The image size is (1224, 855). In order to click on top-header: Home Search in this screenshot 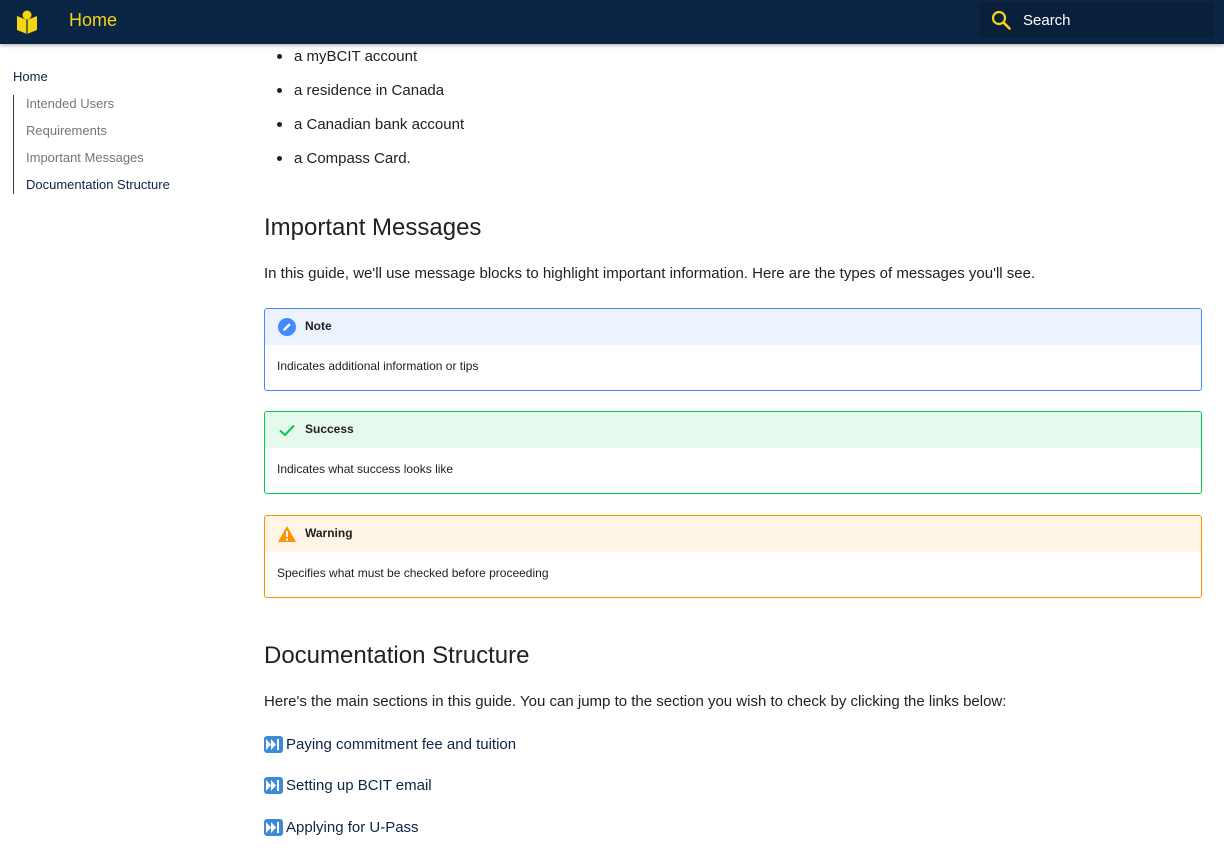, I will do `click(612, 22)`.